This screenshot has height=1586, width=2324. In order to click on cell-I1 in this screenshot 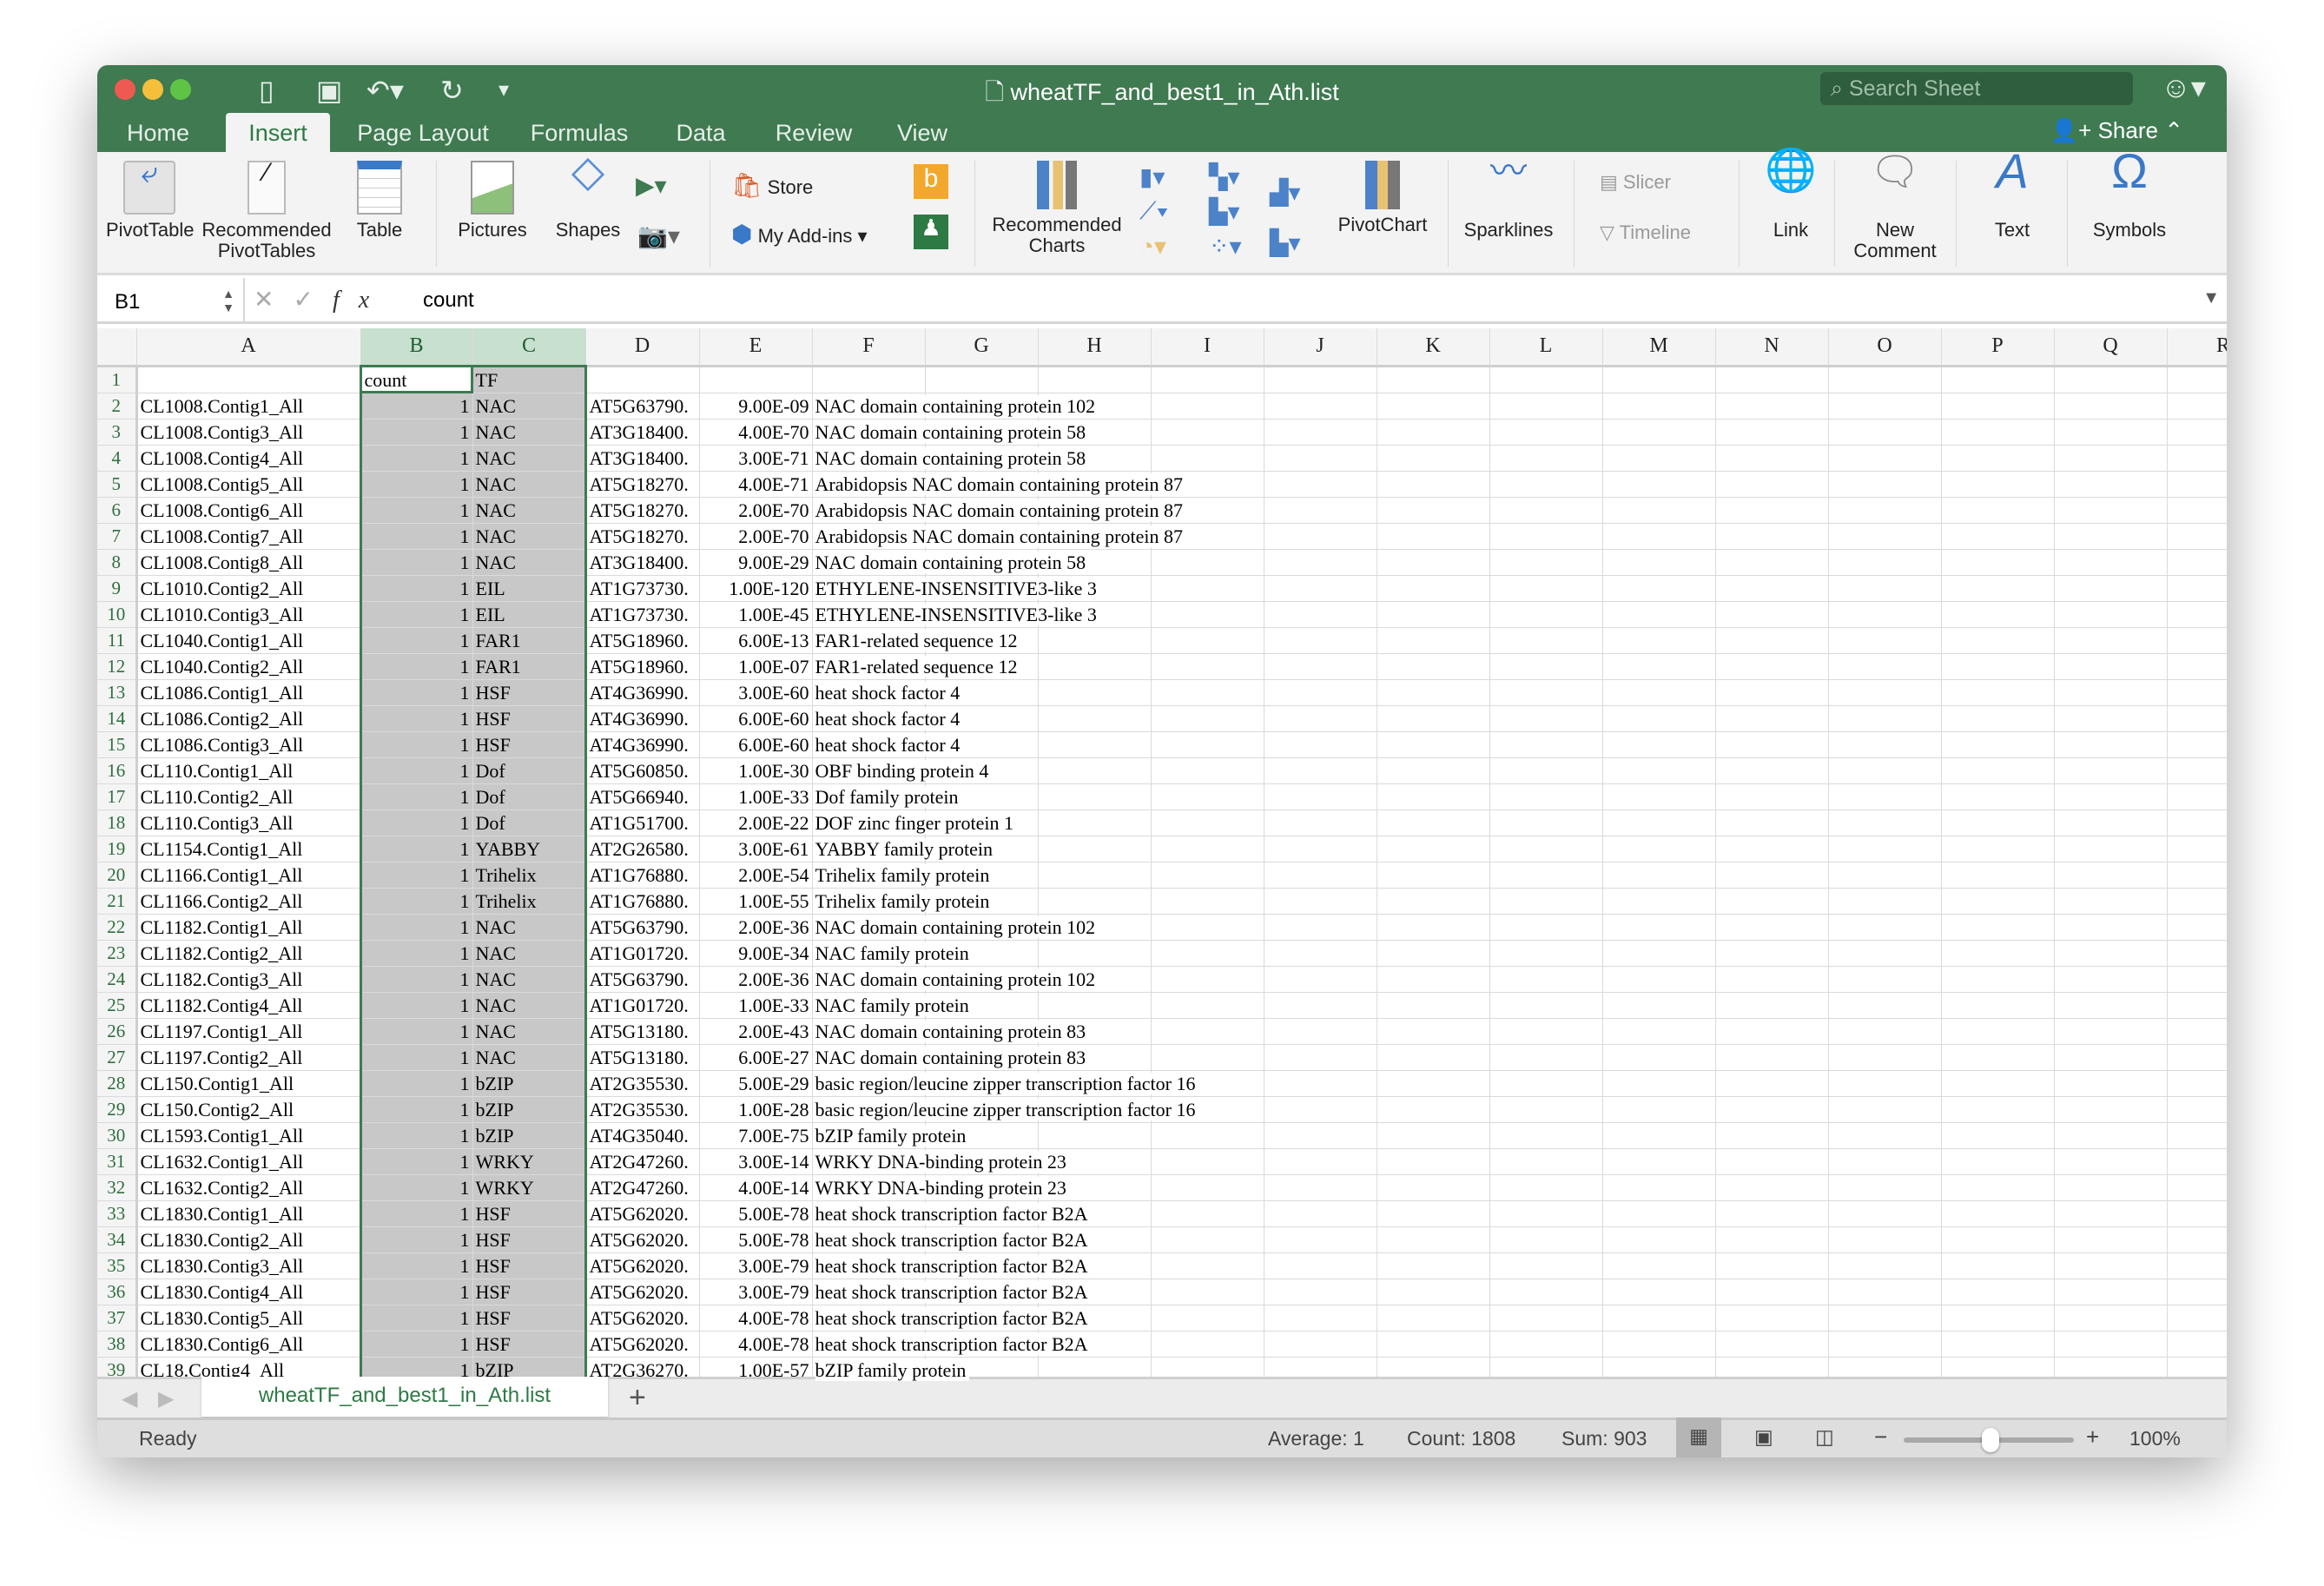, I will do `click(1207, 379)`.